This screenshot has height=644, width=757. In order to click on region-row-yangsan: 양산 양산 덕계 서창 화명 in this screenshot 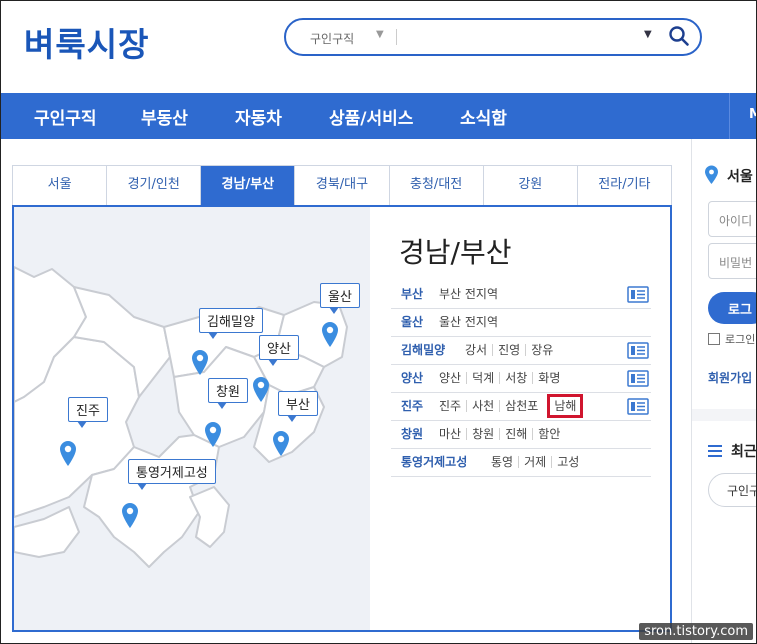, I will do `click(521, 379)`.